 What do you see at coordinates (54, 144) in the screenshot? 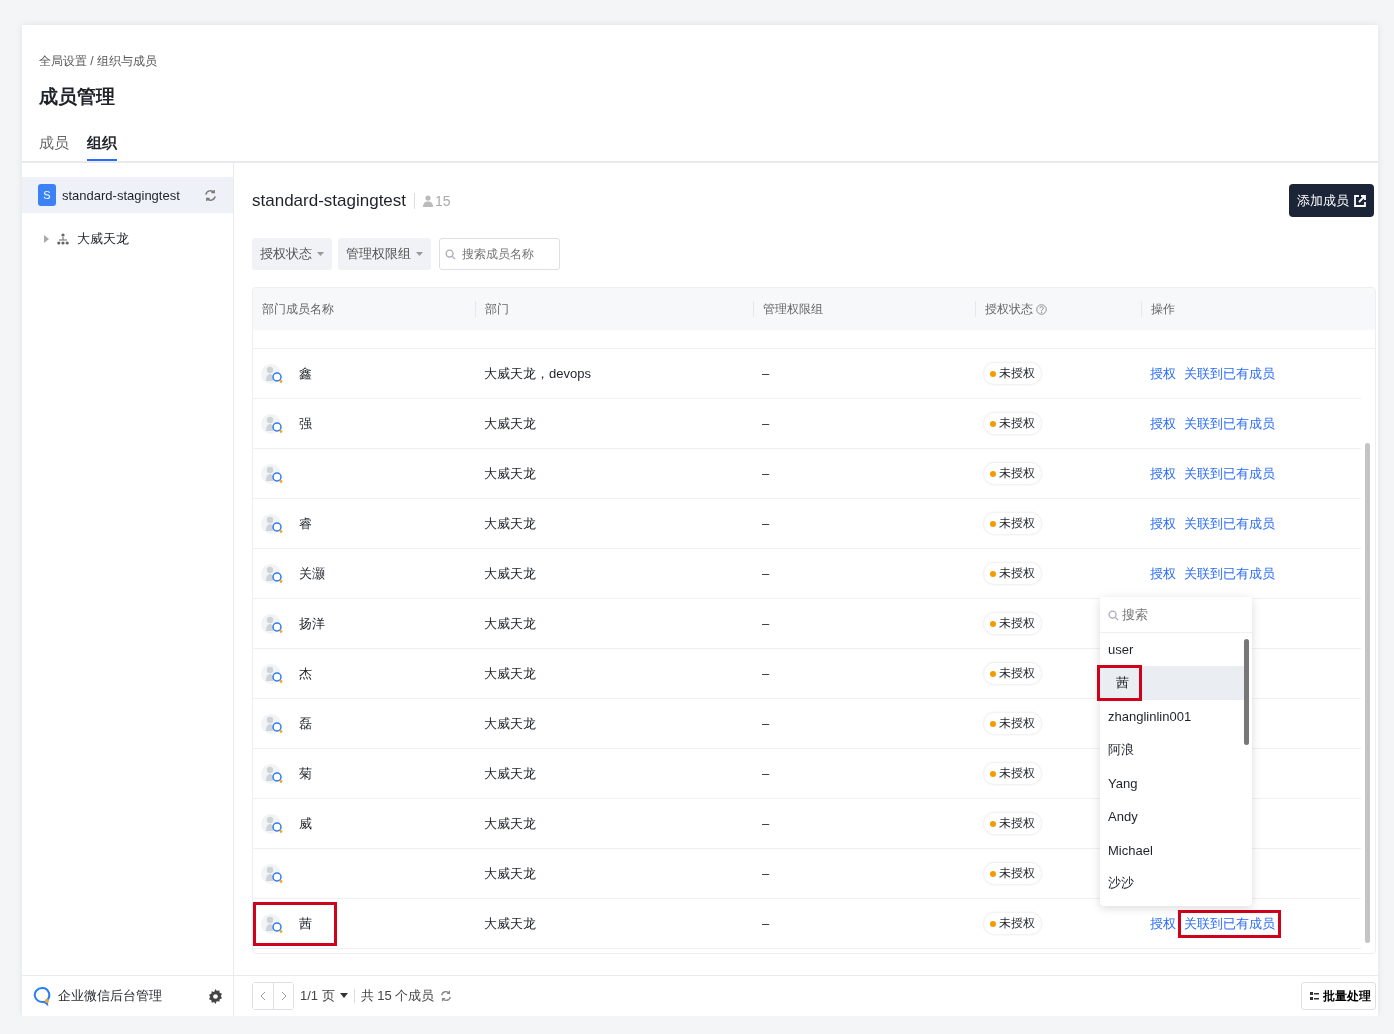
I see `tab: 成员` at bounding box center [54, 144].